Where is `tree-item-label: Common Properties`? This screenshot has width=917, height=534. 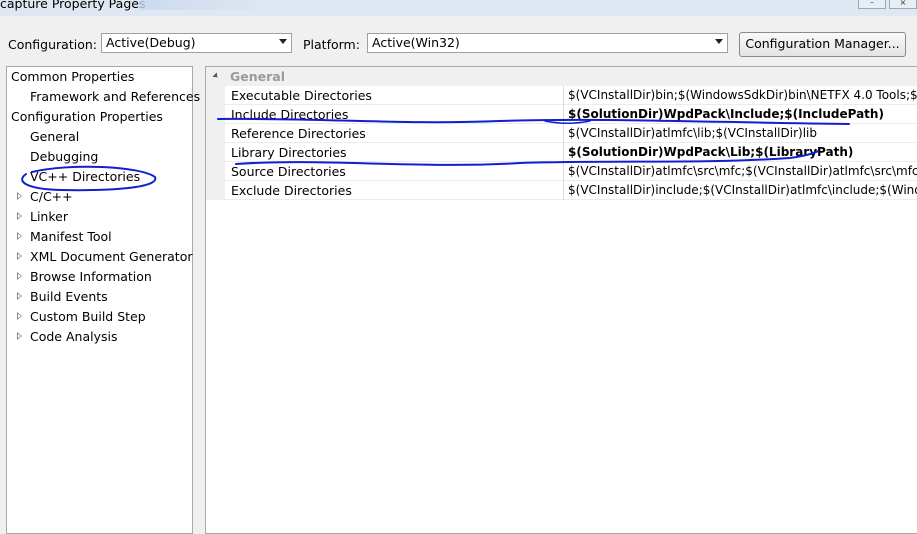
tree-item-label: Common Properties is located at coordinates (73, 76).